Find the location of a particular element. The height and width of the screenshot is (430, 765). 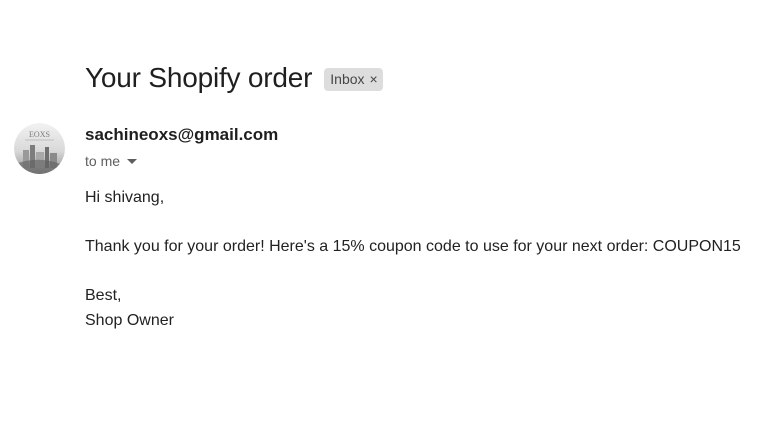

sender-avatar: EOXS is located at coordinates (39, 148).